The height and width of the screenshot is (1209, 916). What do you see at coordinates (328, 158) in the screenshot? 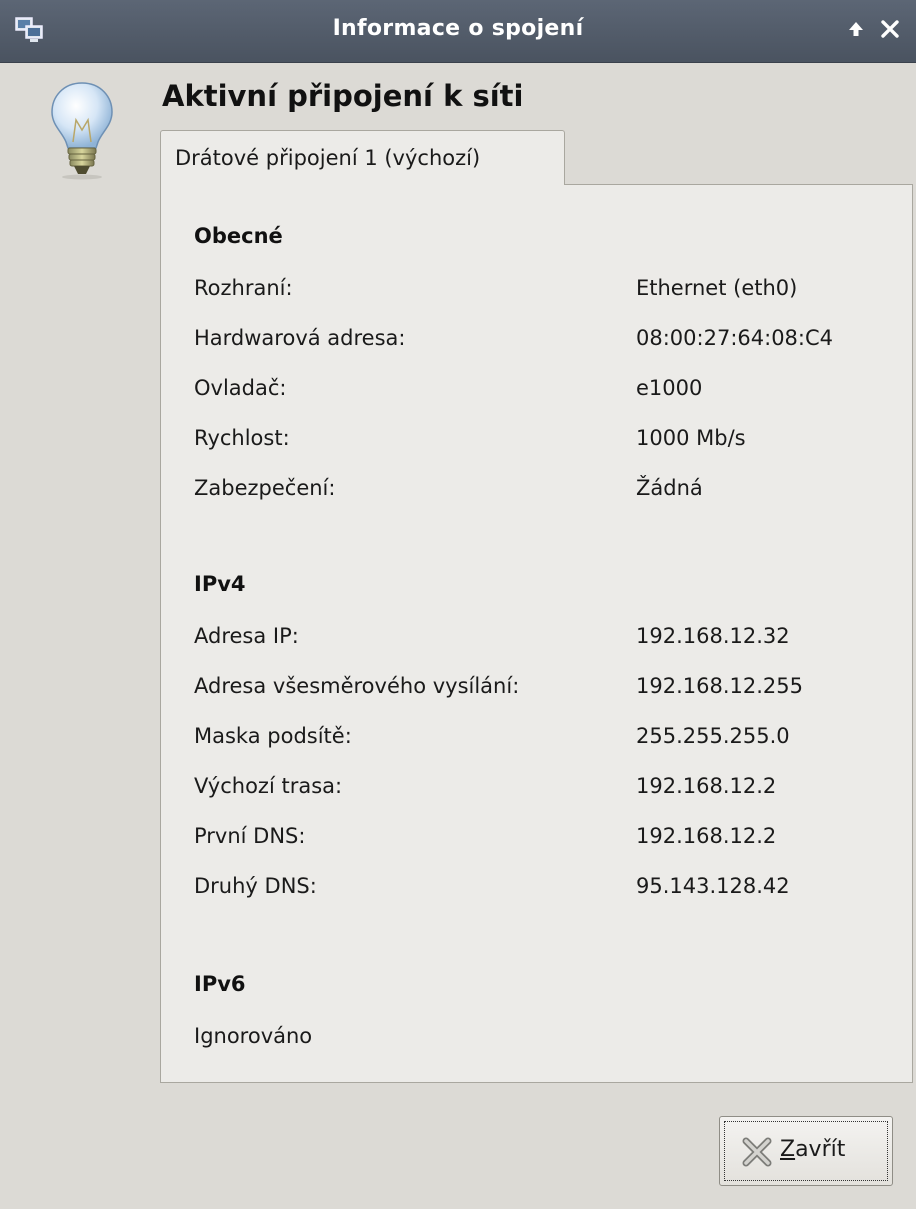
I see `tab-label: Drátové připojení 1 (výchozí)` at bounding box center [328, 158].